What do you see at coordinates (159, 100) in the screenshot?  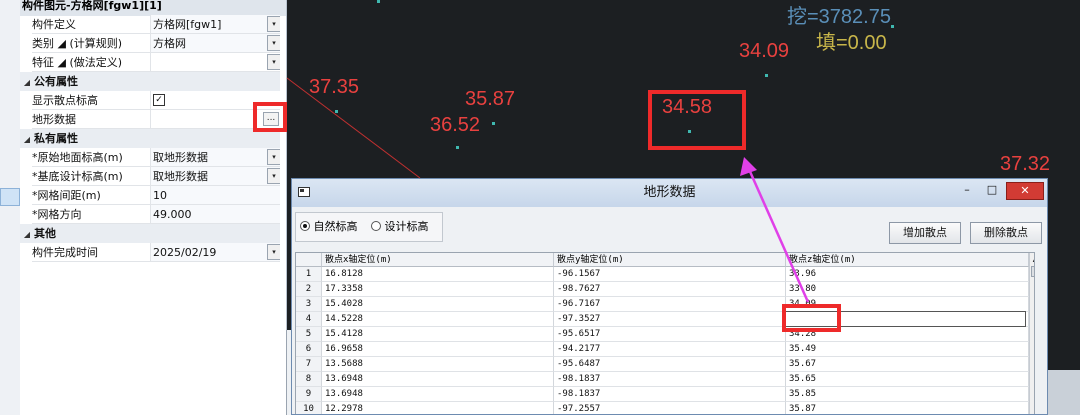 I see `show-points-checkbox: ✓` at bounding box center [159, 100].